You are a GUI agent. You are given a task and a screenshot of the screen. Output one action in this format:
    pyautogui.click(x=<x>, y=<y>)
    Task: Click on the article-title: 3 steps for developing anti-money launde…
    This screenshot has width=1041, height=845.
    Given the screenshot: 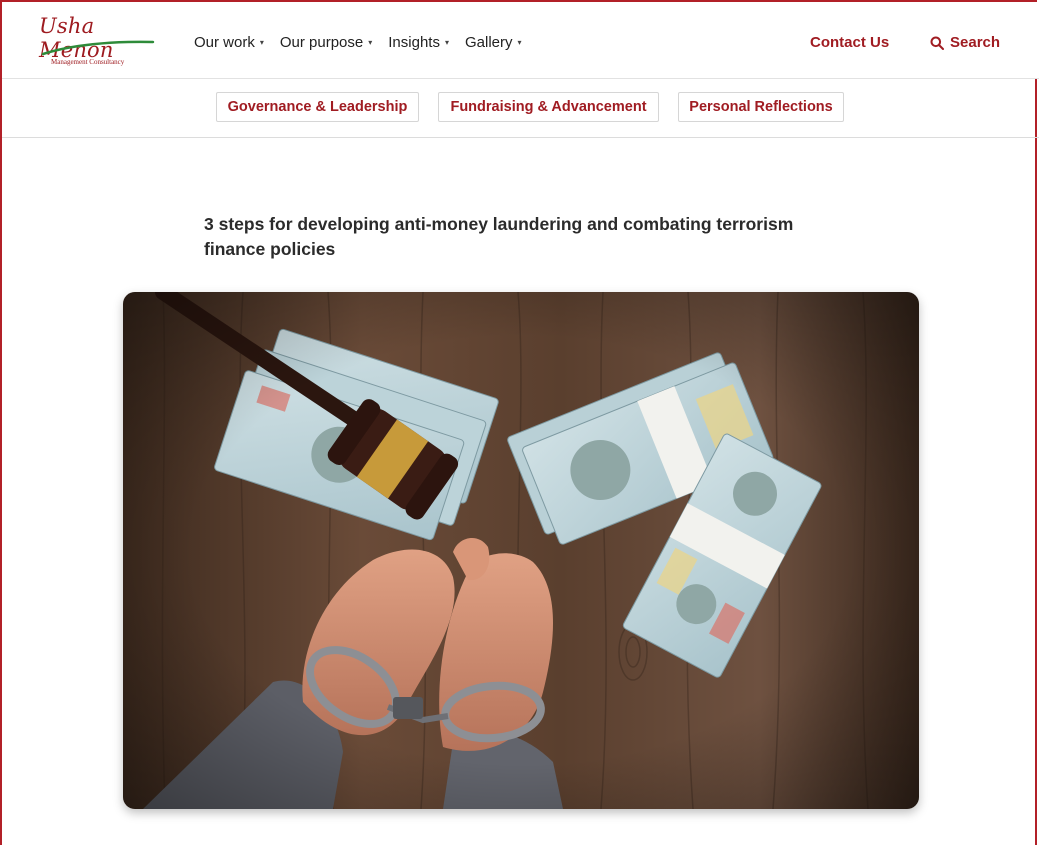 What is the action you would take?
    pyautogui.click(x=499, y=236)
    